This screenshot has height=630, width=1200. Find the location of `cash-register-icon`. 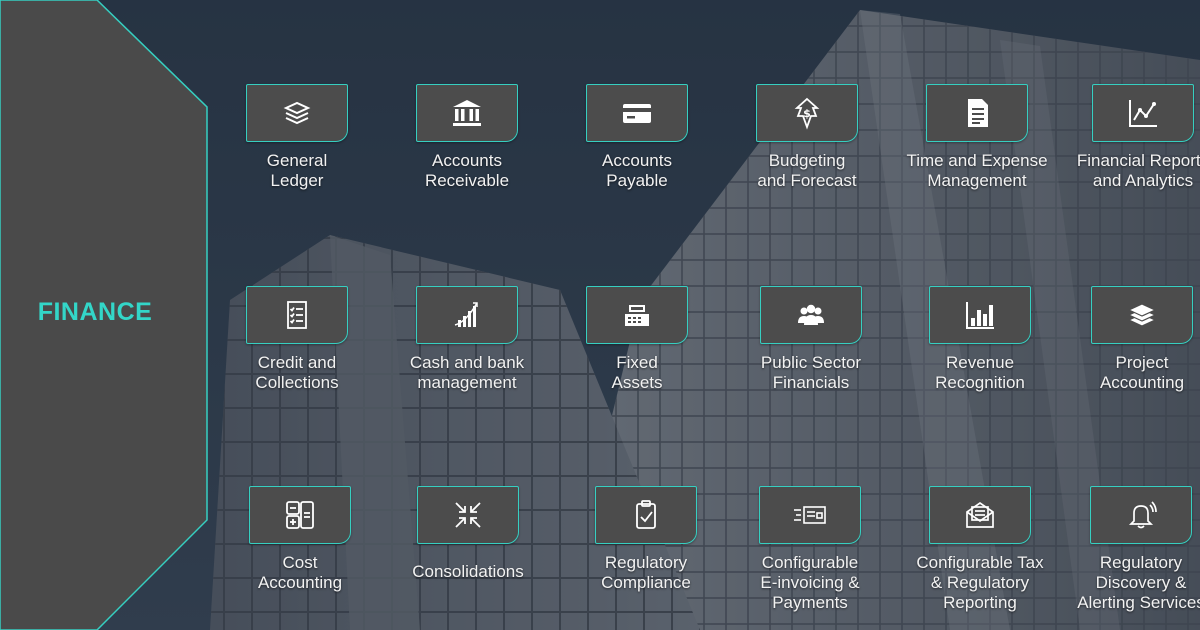

cash-register-icon is located at coordinates (637, 315).